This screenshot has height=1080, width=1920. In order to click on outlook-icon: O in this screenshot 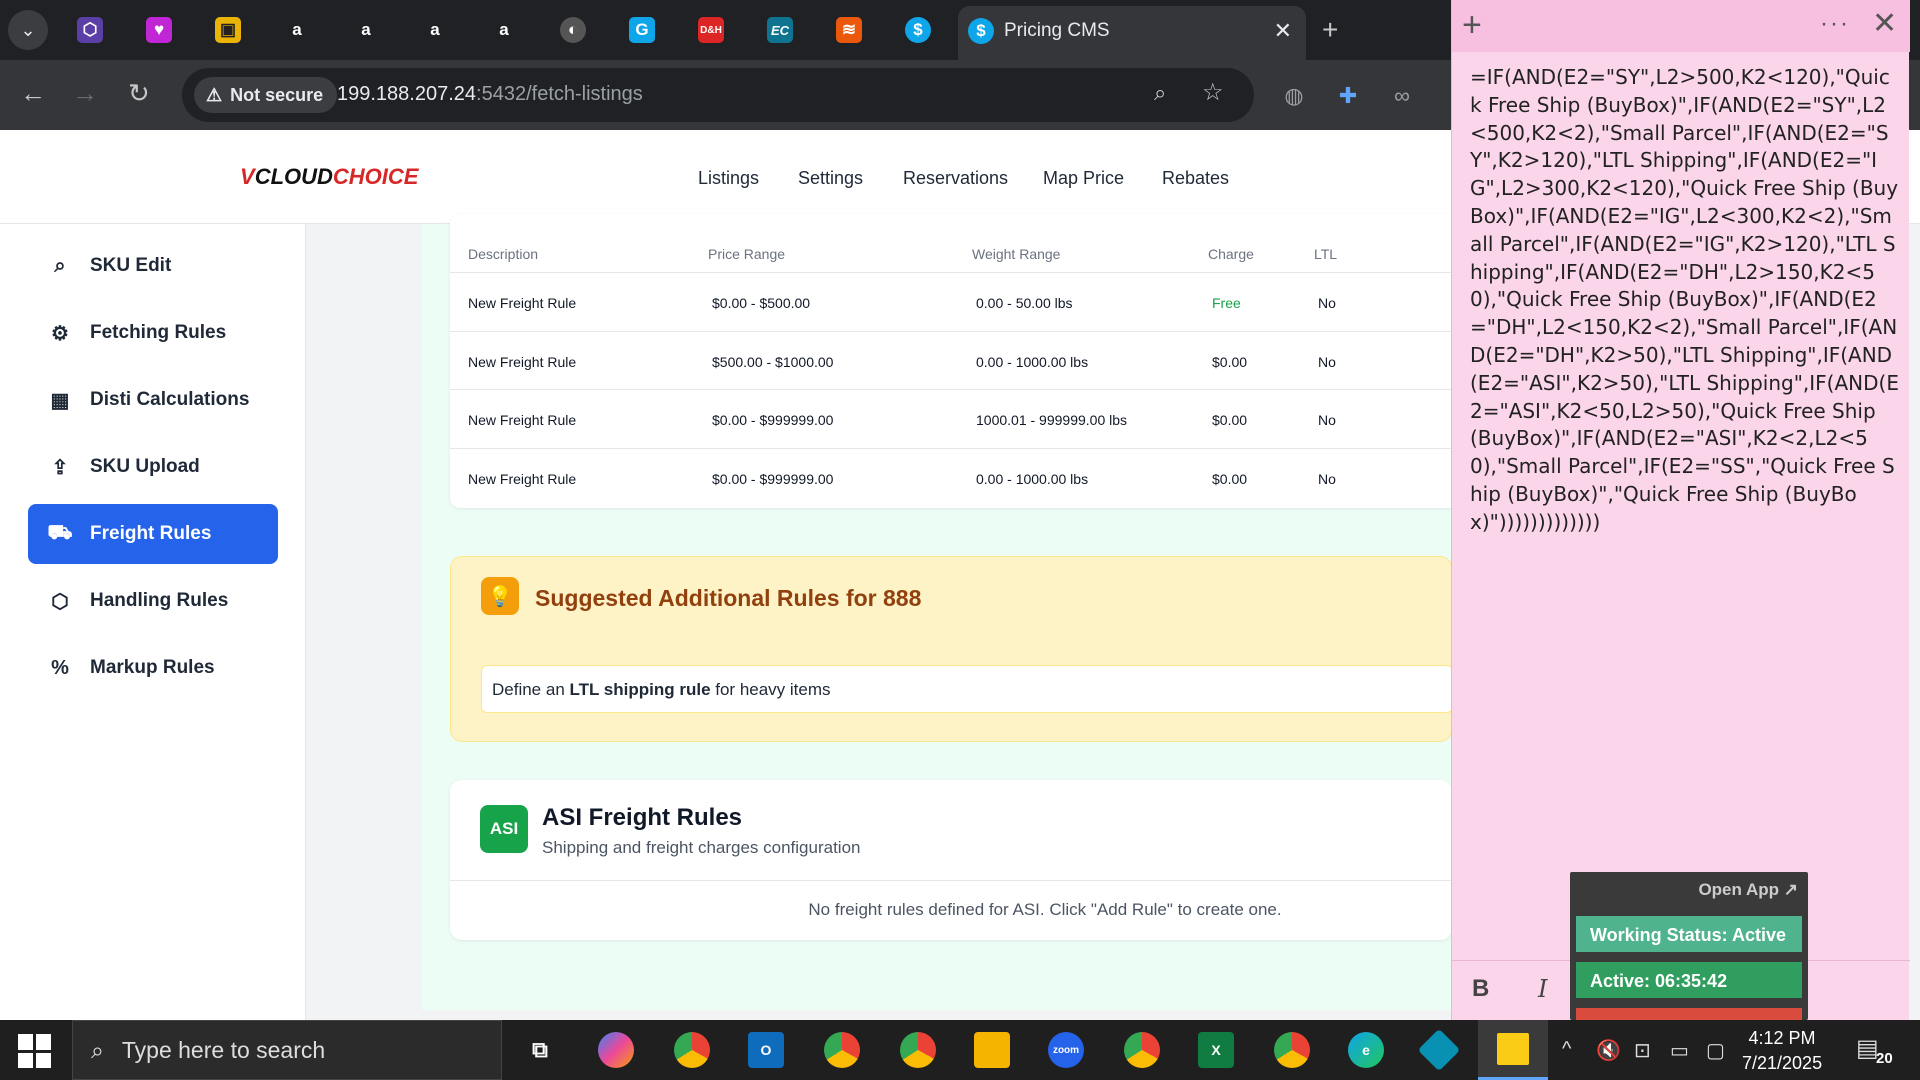, I will do `click(766, 1050)`.